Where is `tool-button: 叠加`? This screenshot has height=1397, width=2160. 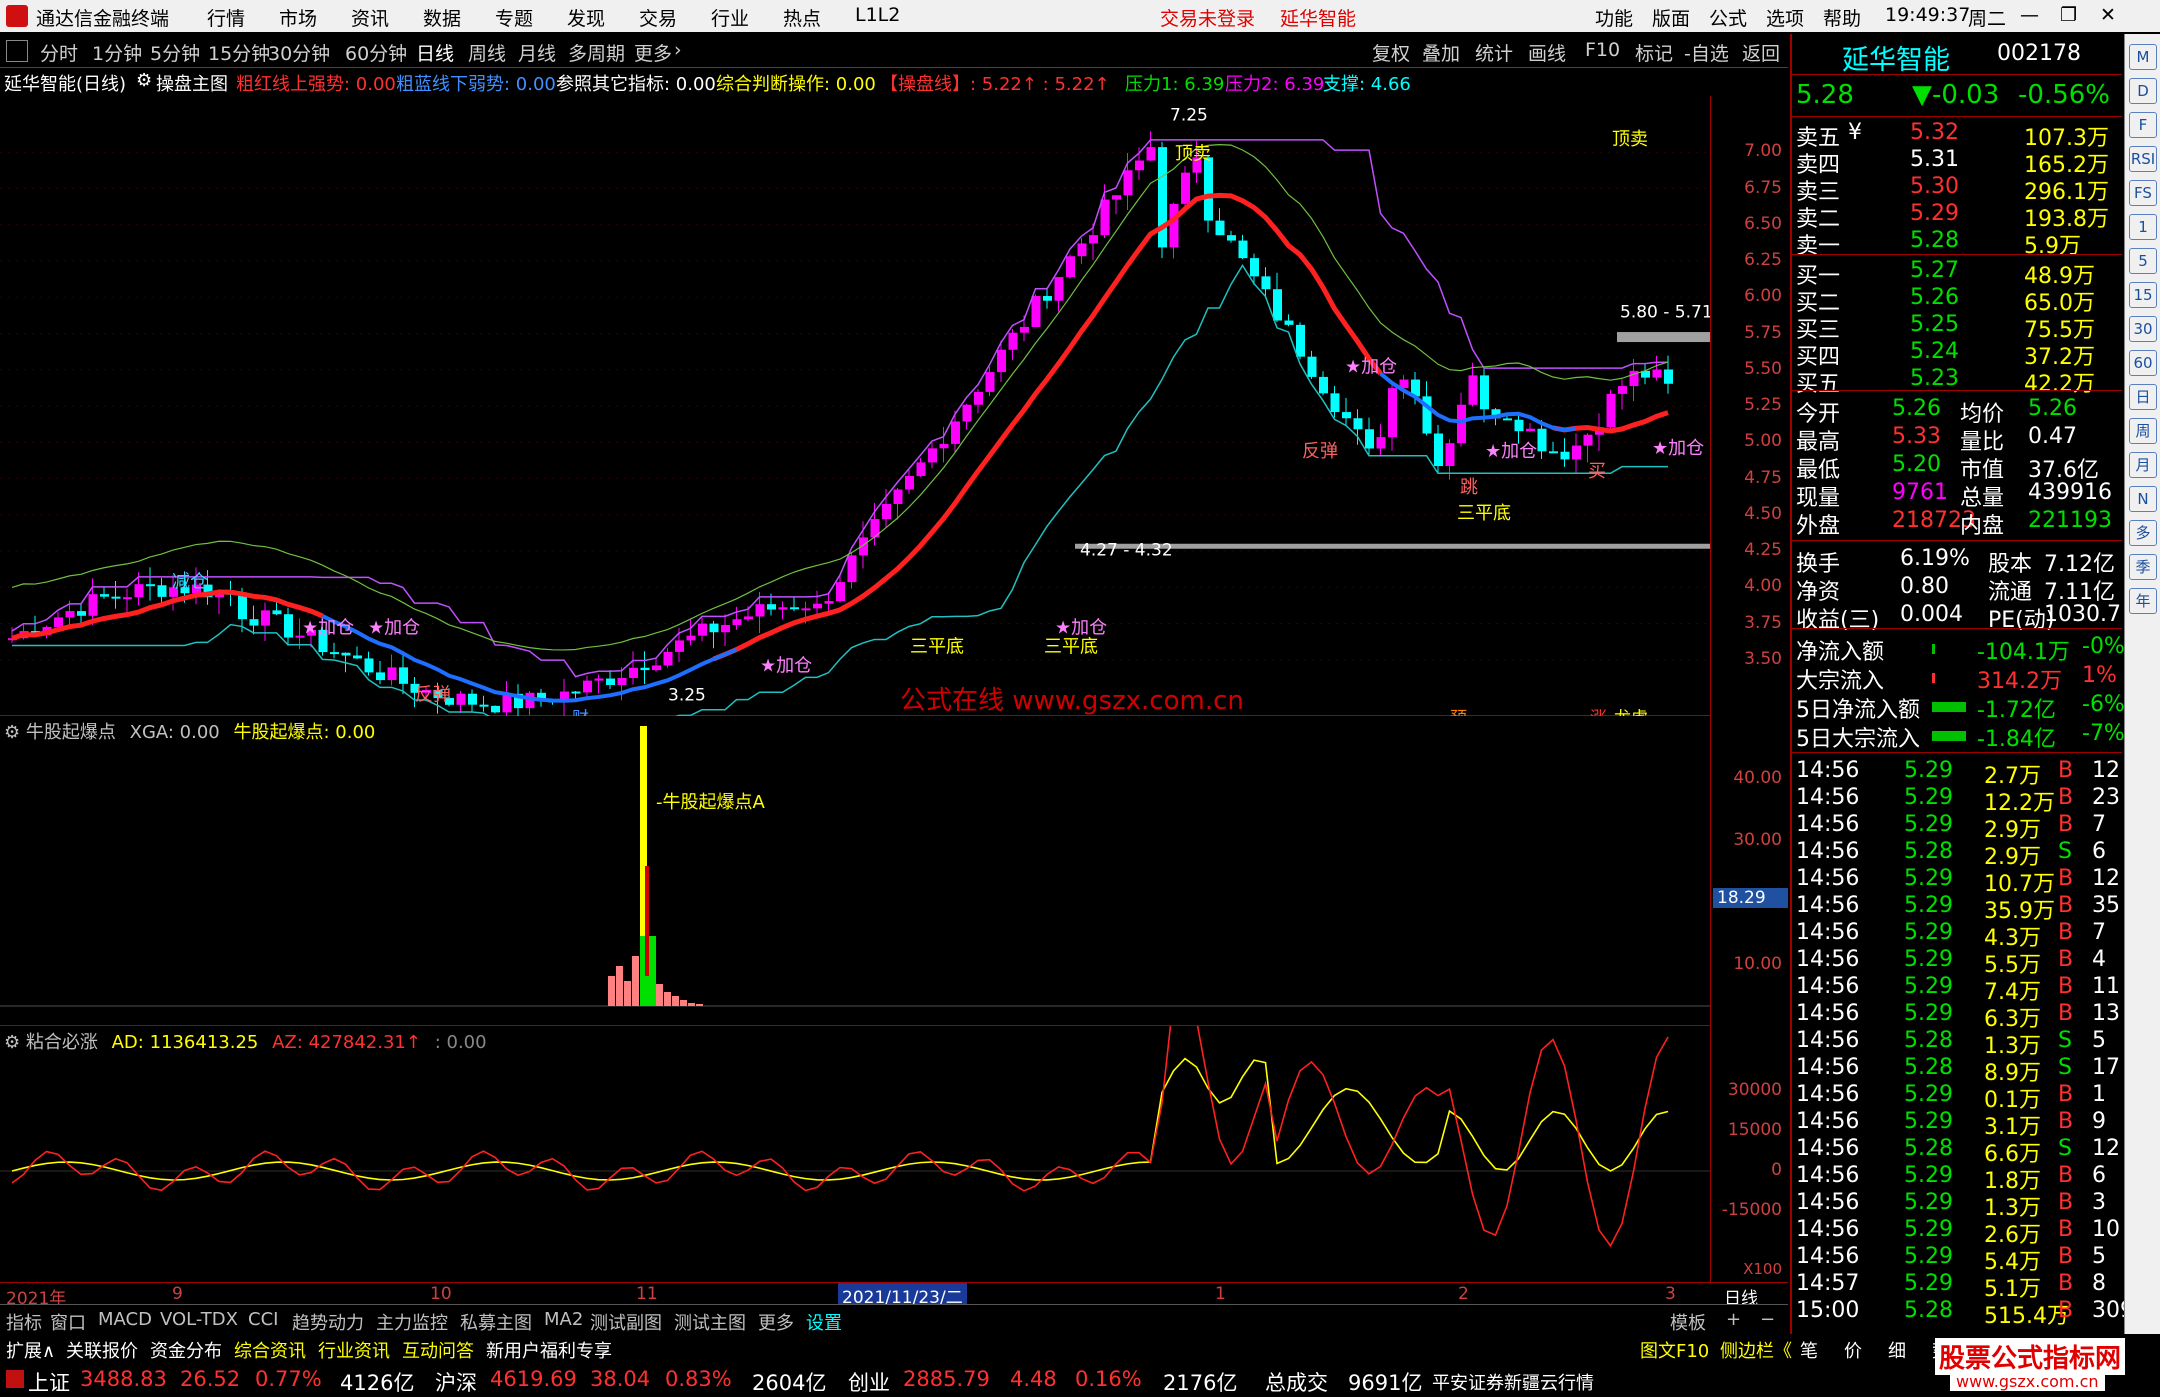 tool-button: 叠加 is located at coordinates (1441, 52).